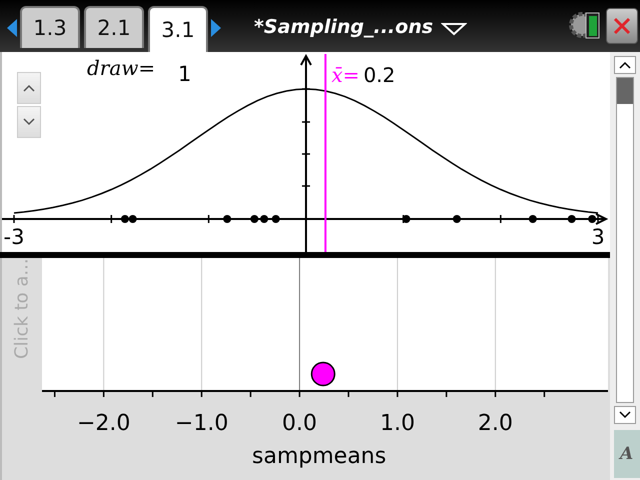 The image size is (640, 480). I want to click on page-tab: 2.1, so click(114, 27).